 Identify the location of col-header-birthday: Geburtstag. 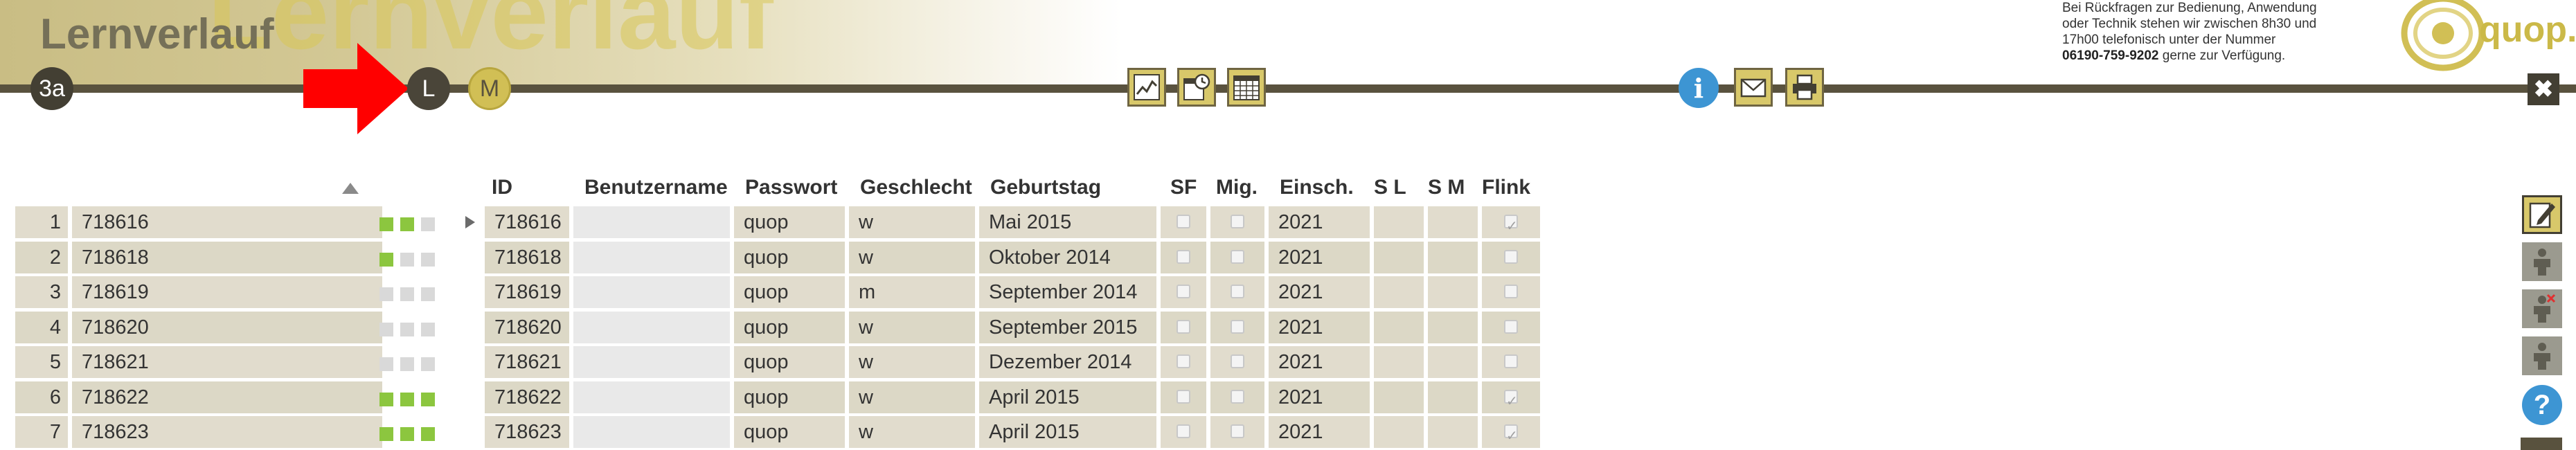
(1045, 188).